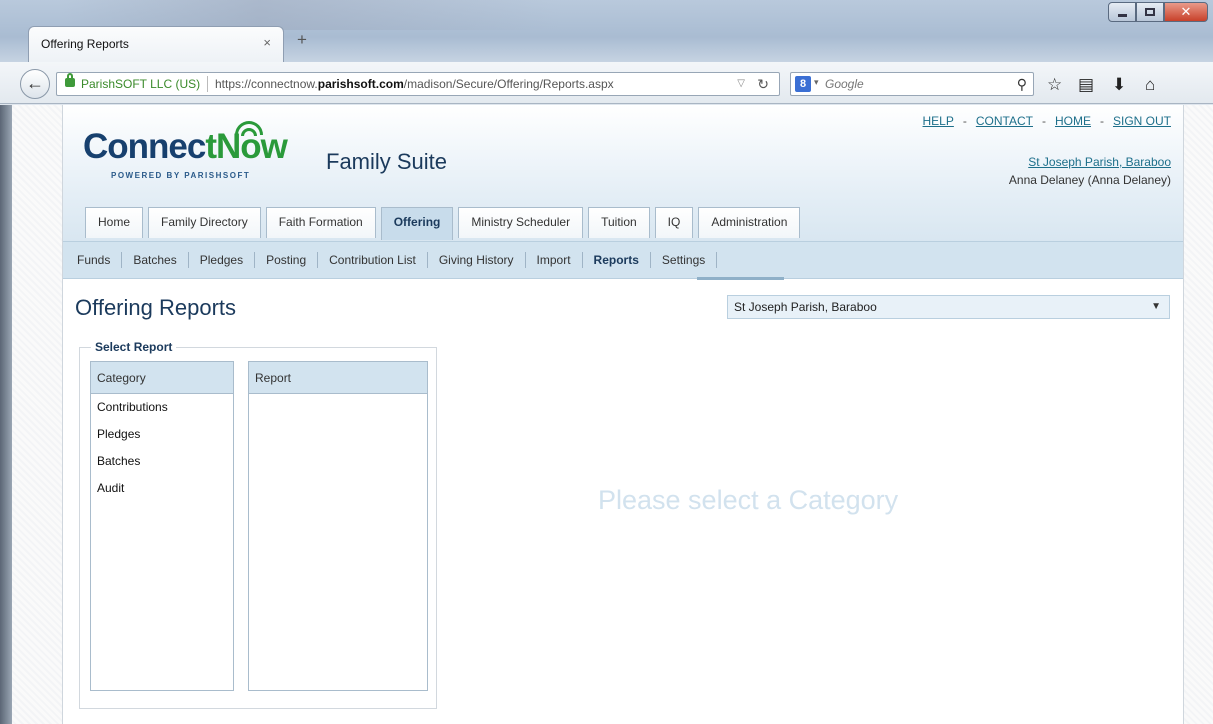  I want to click on url-domain: parishsoft.com, so click(360, 84).